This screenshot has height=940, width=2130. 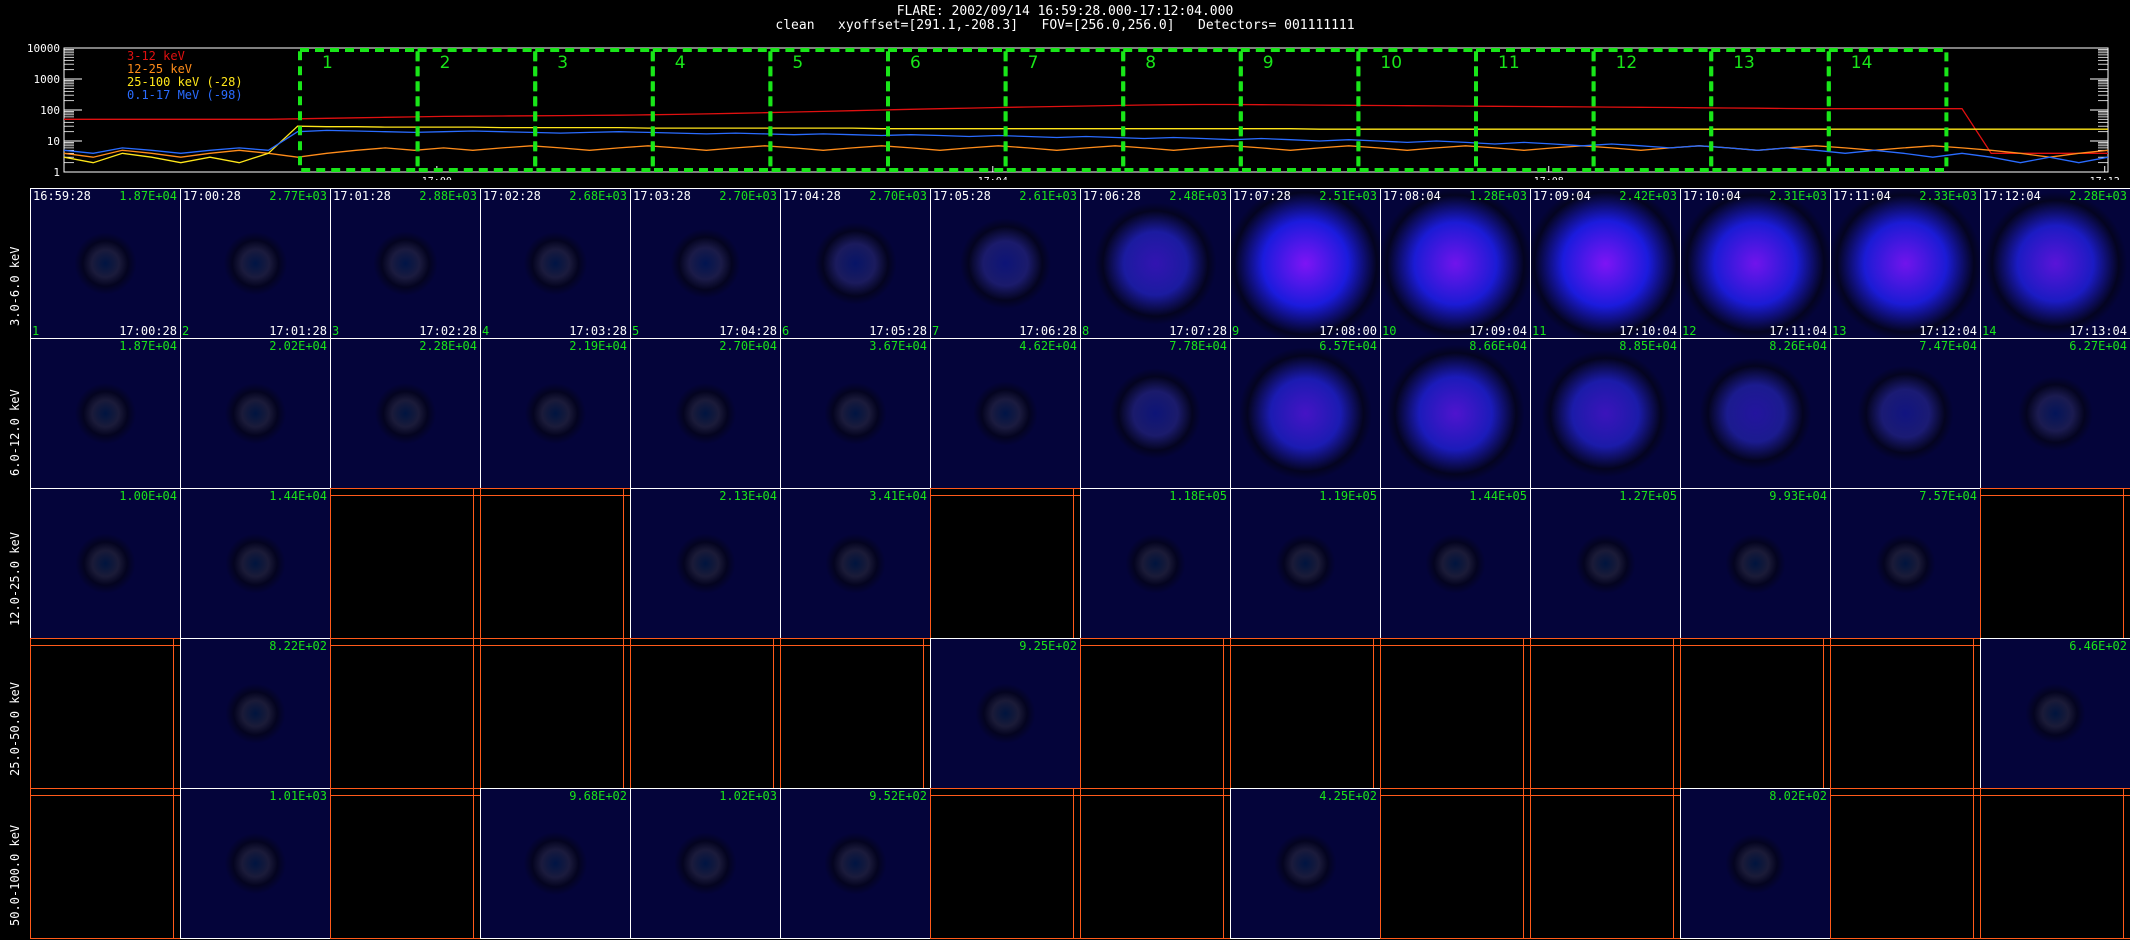 What do you see at coordinates (255, 863) in the screenshot?
I see `image-cell: 1.01E+03` at bounding box center [255, 863].